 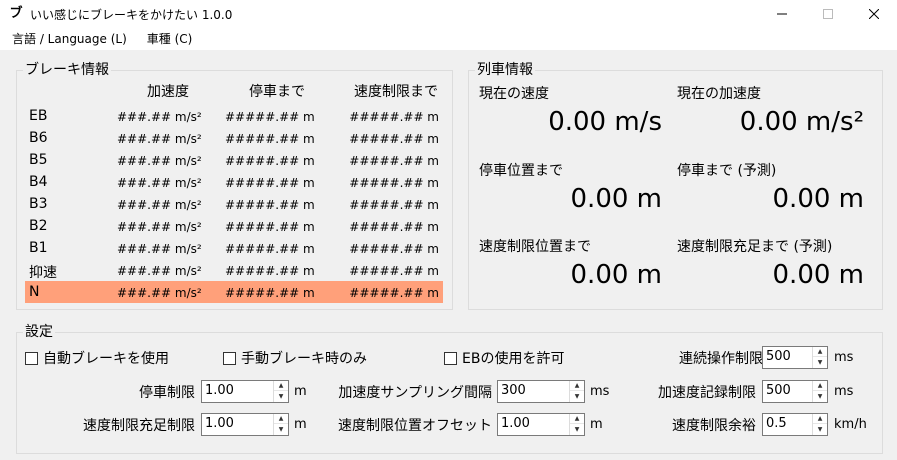 I want to click on auto-brake-label: 自動ブレーキを使用, so click(x=106, y=359).